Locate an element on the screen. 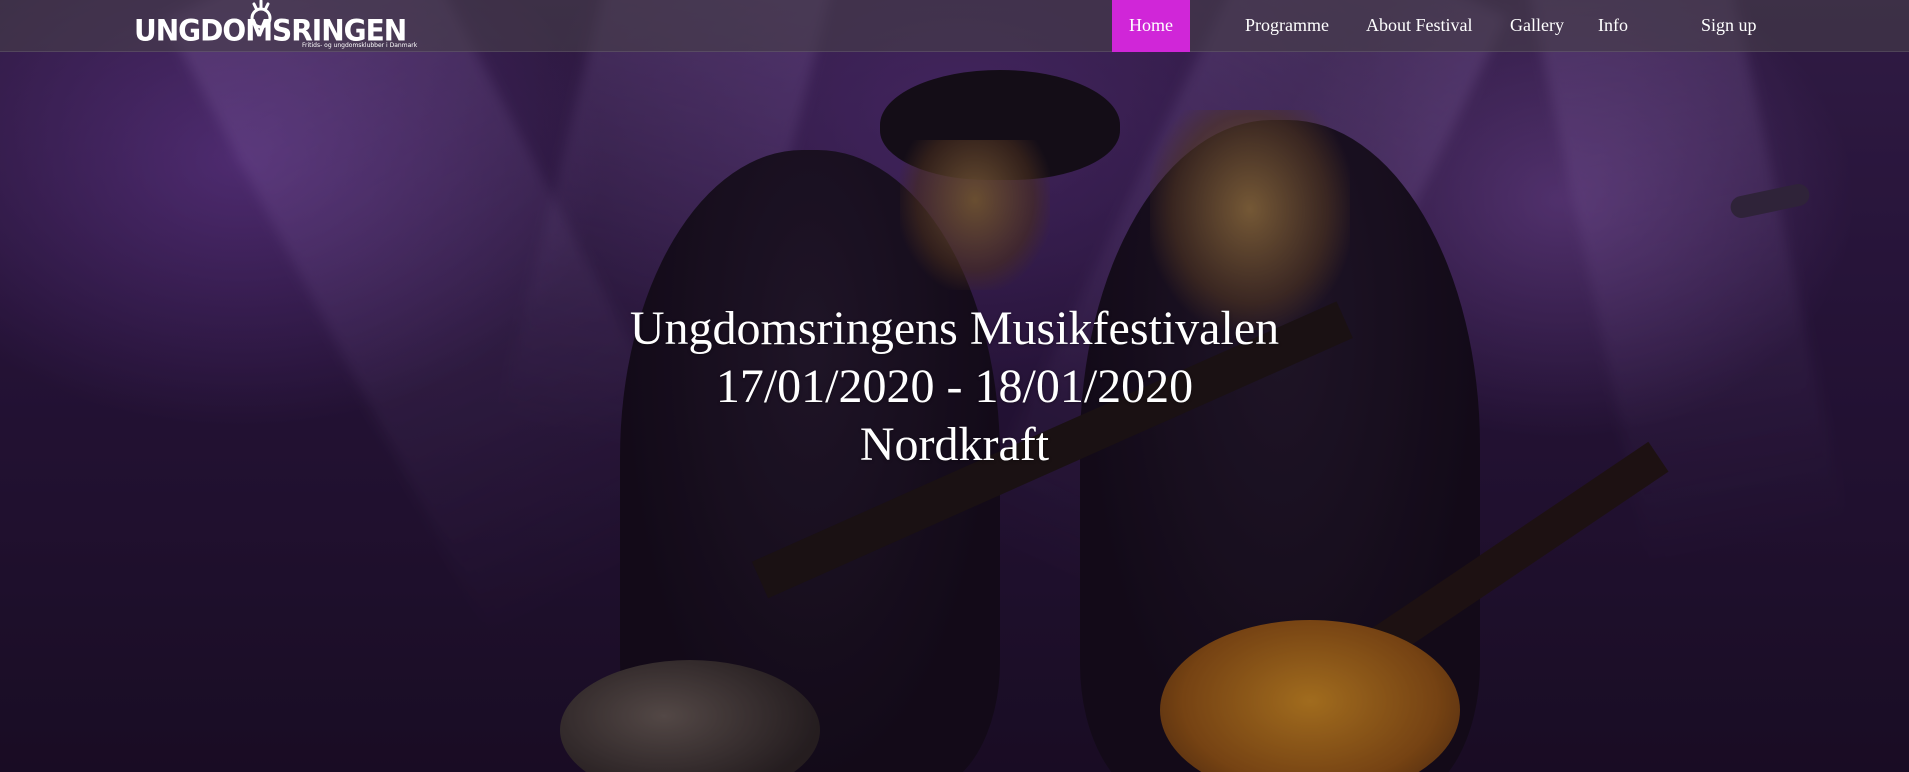 This screenshot has width=1909, height=772. festival-title: Ungdomsringens Musikfestivalen is located at coordinates (954, 328).